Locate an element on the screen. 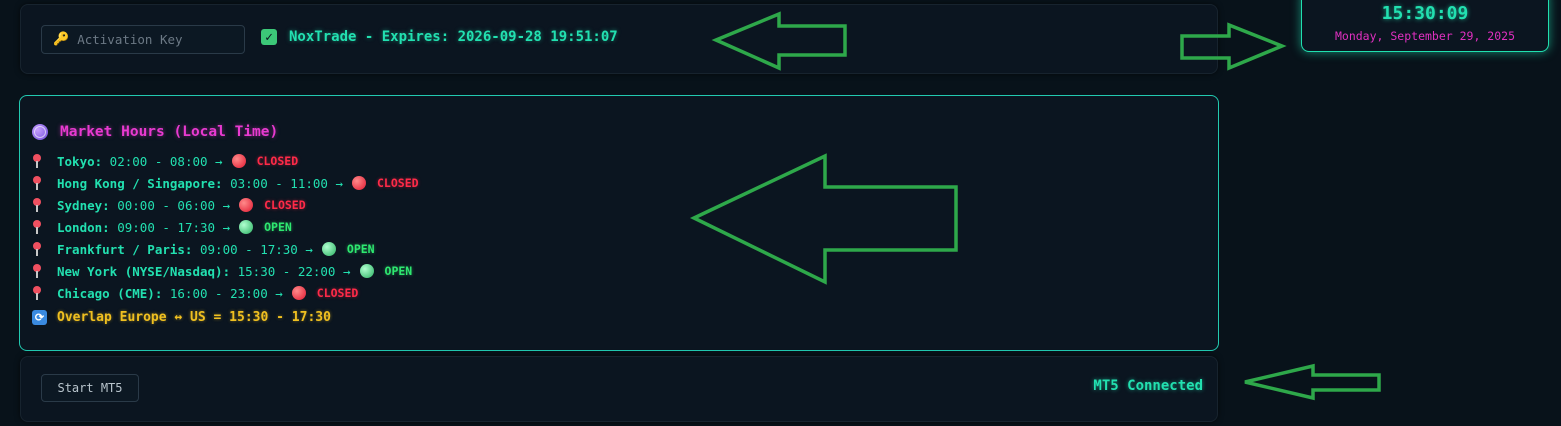 Image resolution: width=1561 pixels, height=426 pixels. arrow-left-market-icon is located at coordinates (823, 219).